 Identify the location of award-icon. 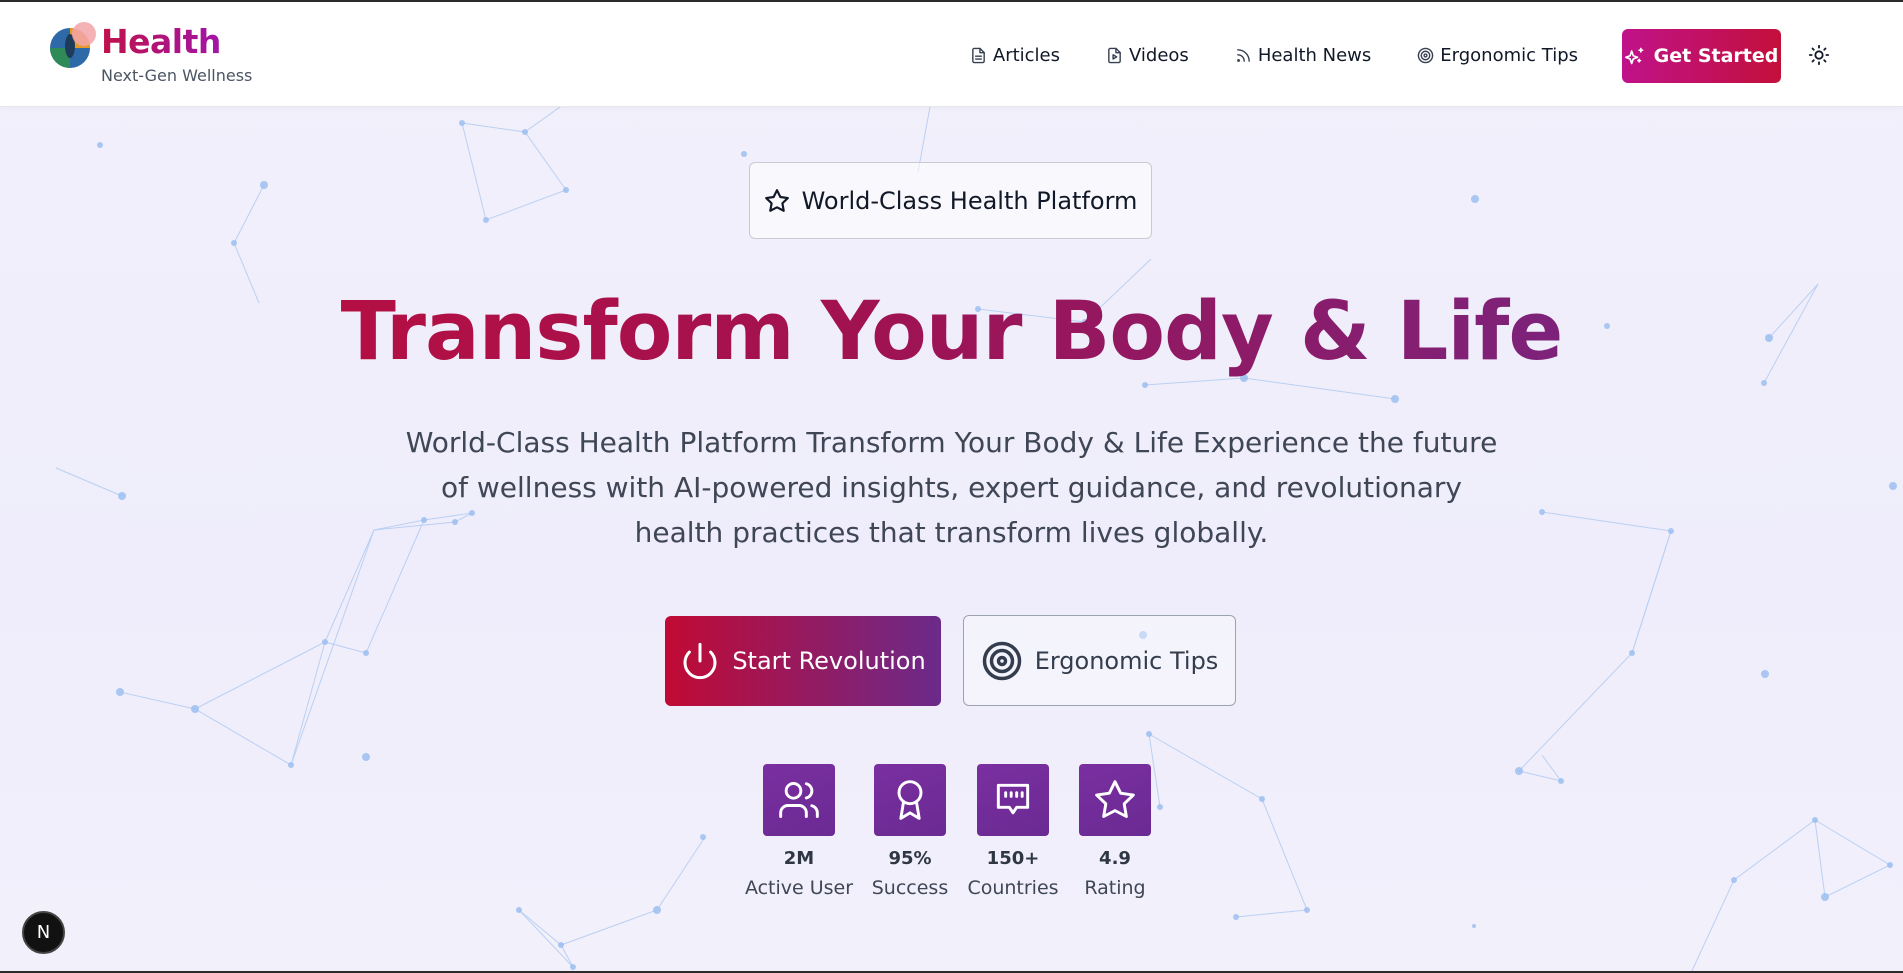
(910, 800).